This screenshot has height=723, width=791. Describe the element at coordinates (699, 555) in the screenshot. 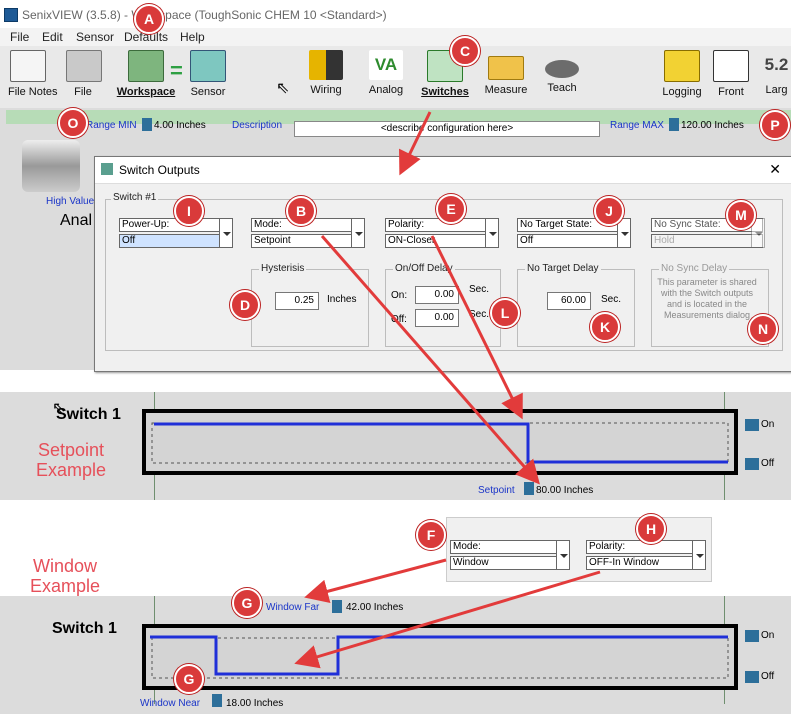

I see `window-polarity-dropdown-arrow` at that location.